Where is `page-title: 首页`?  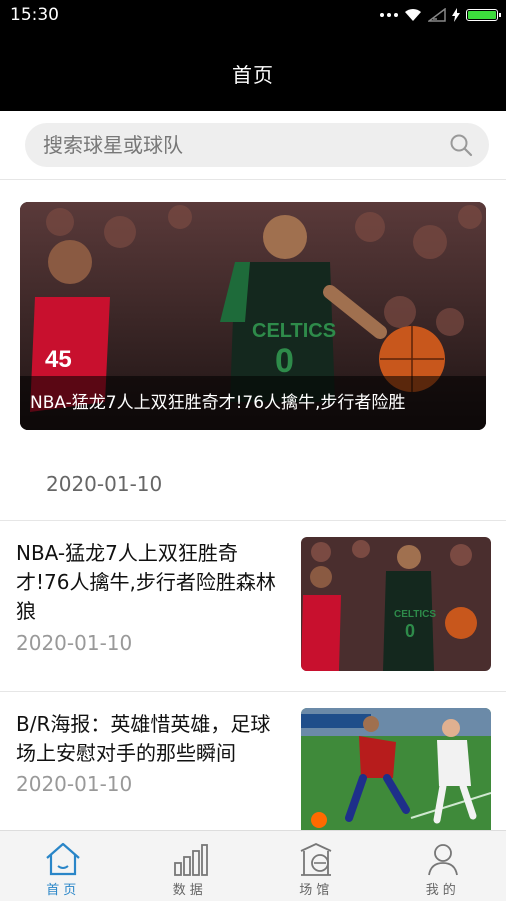
page-title: 首页 is located at coordinates (253, 75).